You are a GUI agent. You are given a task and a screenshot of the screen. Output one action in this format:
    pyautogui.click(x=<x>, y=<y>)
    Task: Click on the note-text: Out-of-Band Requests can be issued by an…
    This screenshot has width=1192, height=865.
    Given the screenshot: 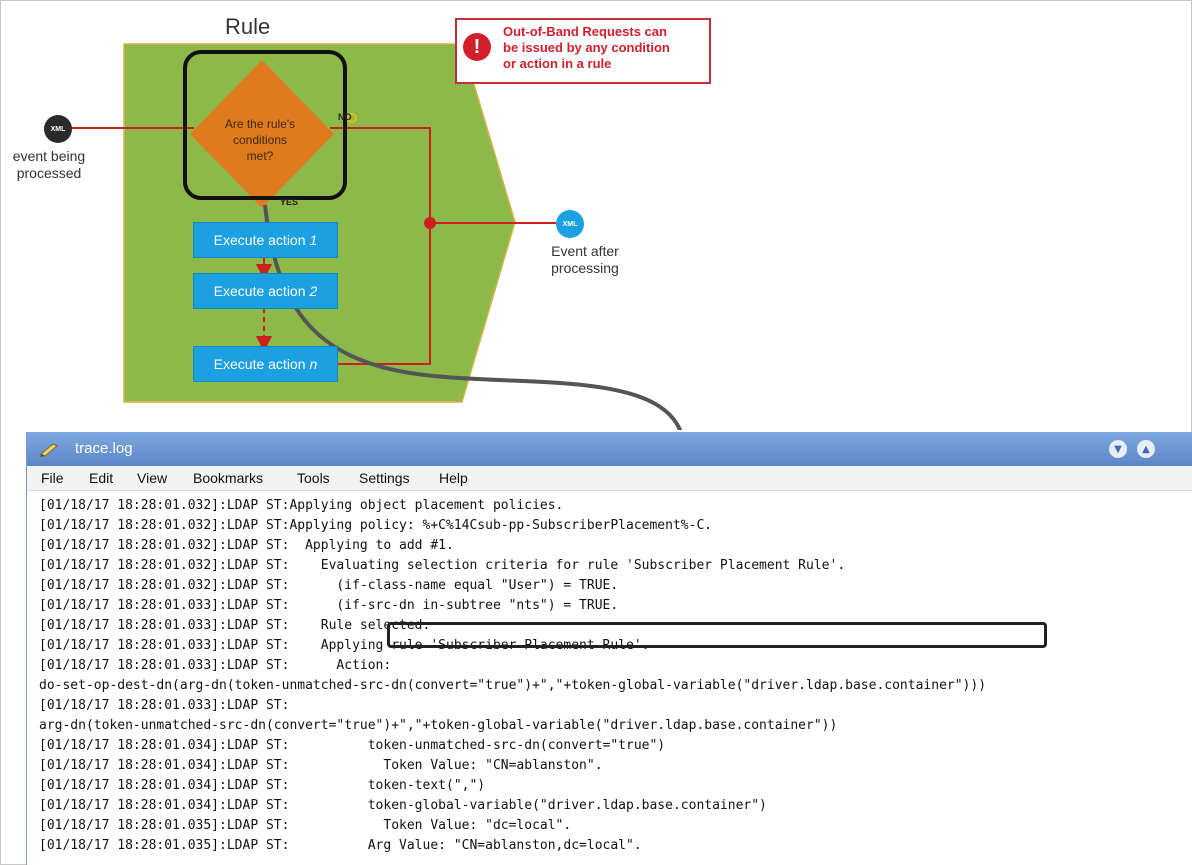 What is the action you would take?
    pyautogui.click(x=586, y=47)
    